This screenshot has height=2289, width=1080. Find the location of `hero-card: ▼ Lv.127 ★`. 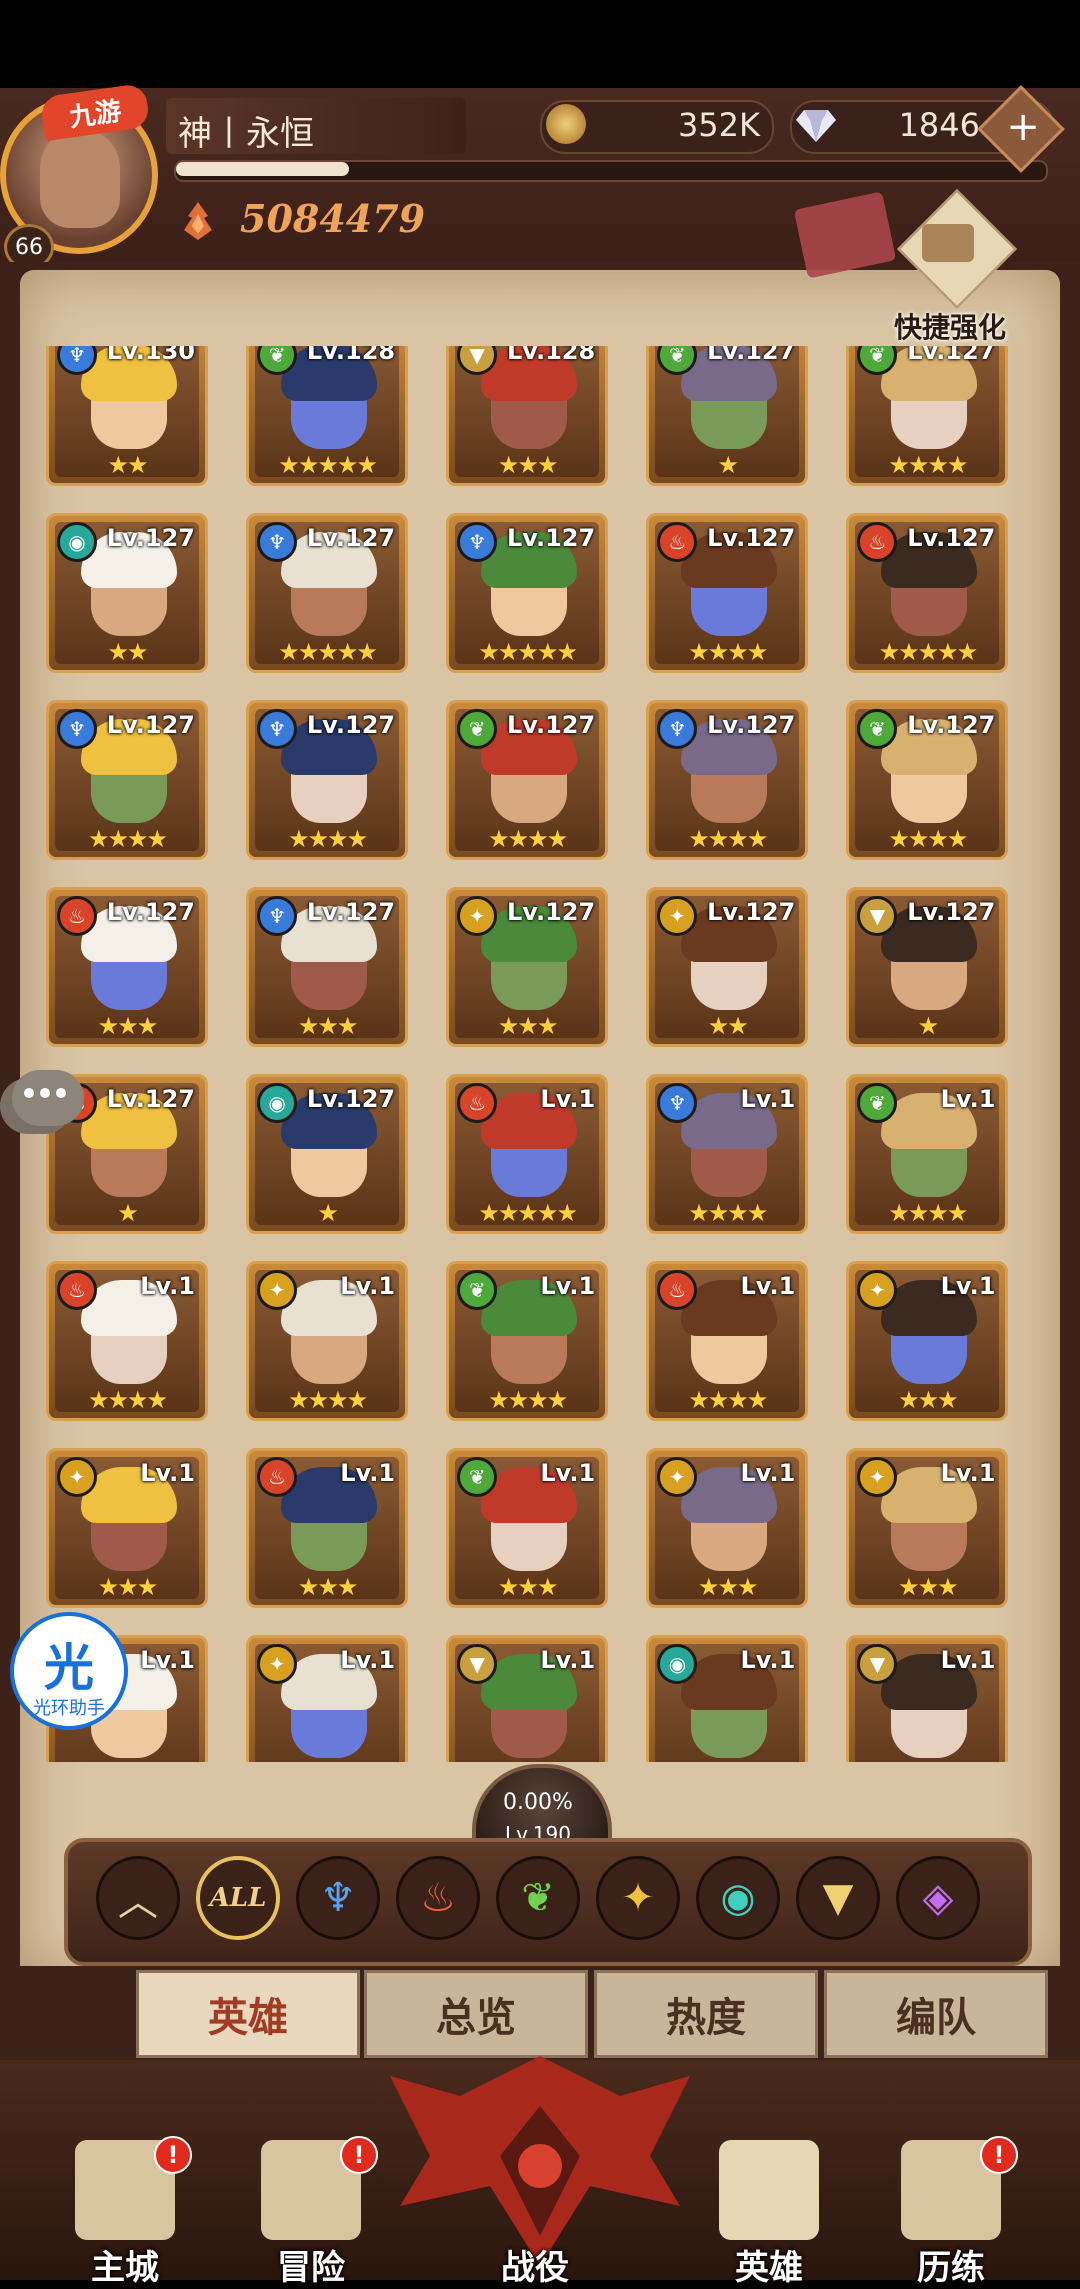

hero-card: ▼ Lv.127 ★ is located at coordinates (927, 967).